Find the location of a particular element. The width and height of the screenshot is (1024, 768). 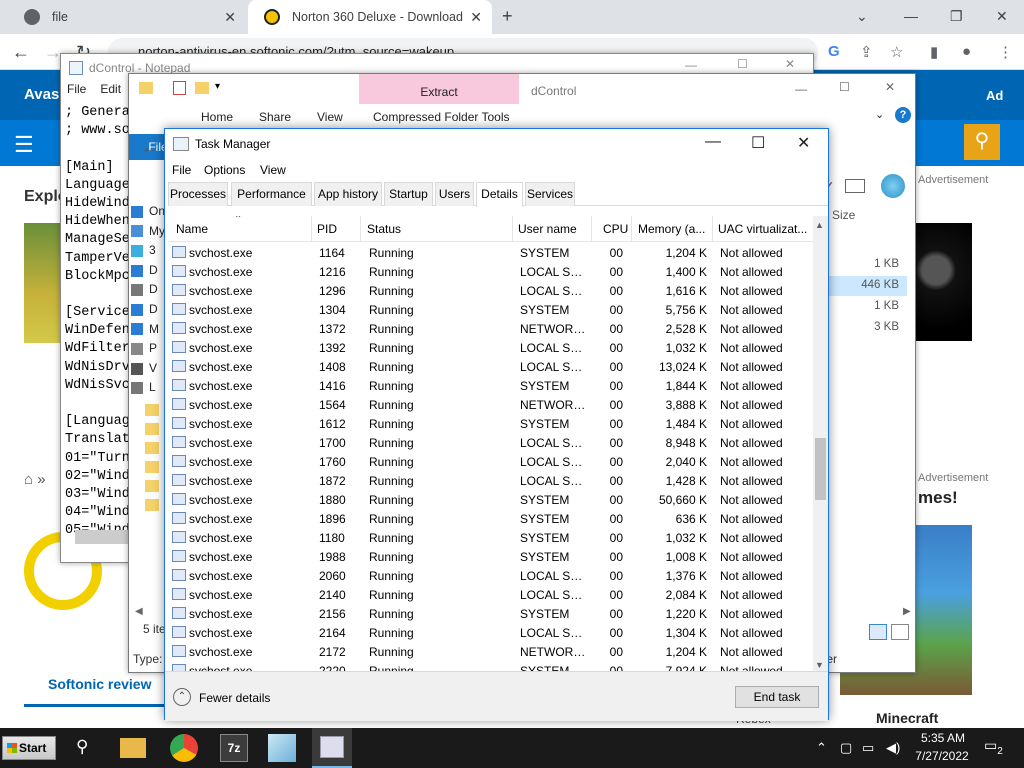

rename-icon is located at coordinates (855, 186).